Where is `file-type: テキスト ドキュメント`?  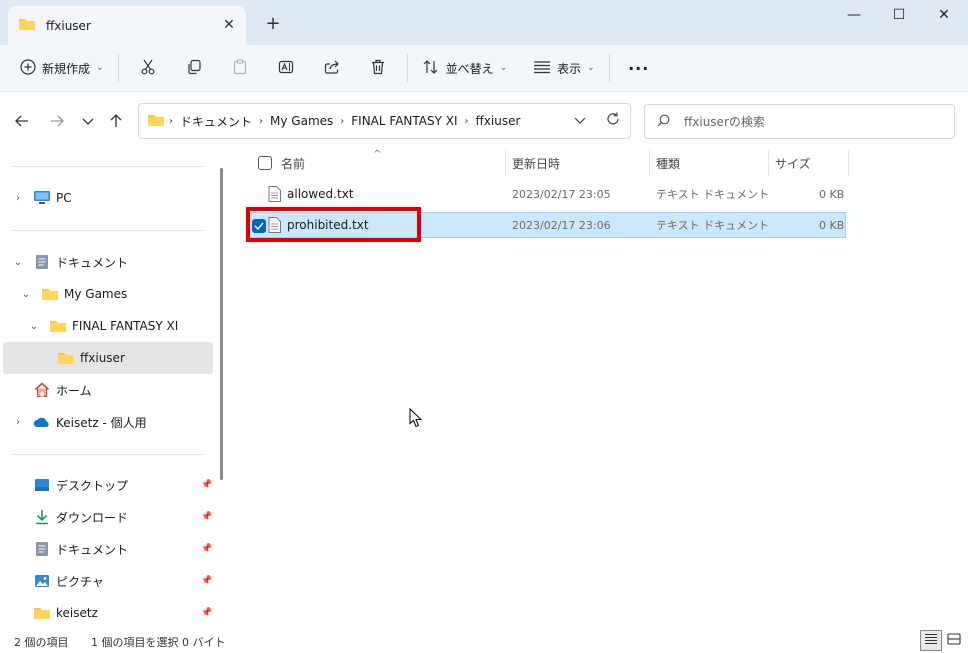 file-type: テキスト ドキュメント is located at coordinates (713, 194).